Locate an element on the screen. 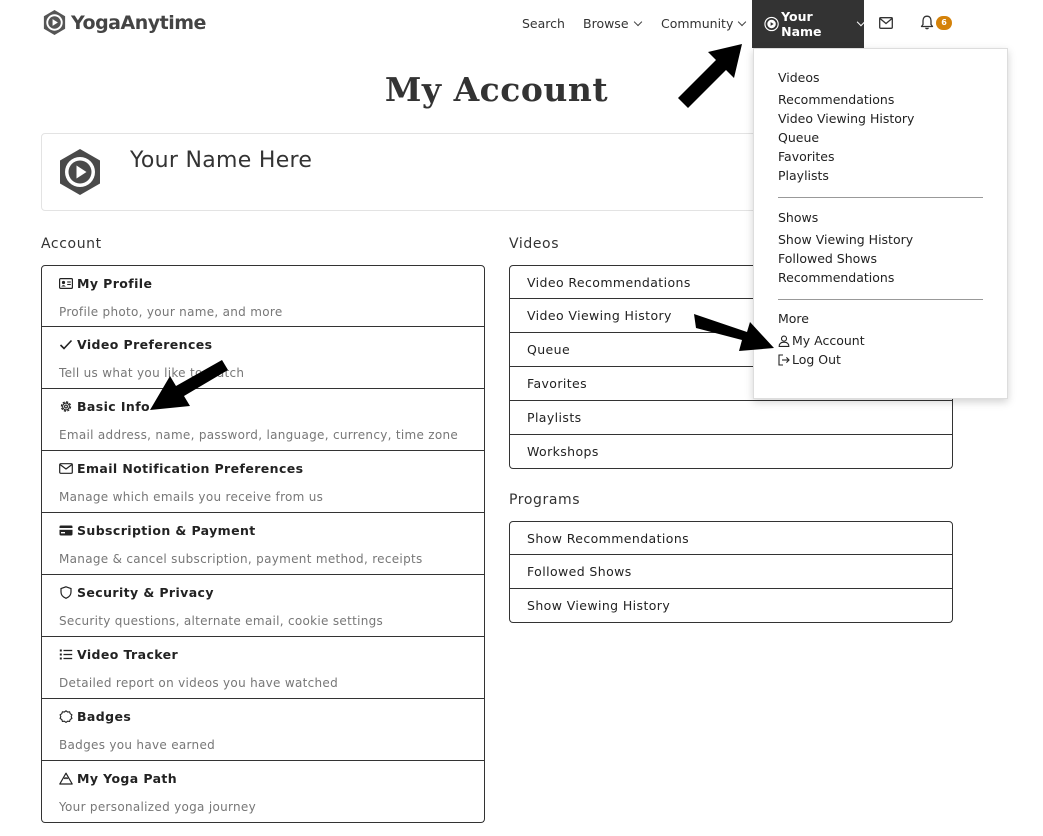 The image size is (1043, 836). dropdown-link-log-out: Log Out is located at coordinates (880, 359).